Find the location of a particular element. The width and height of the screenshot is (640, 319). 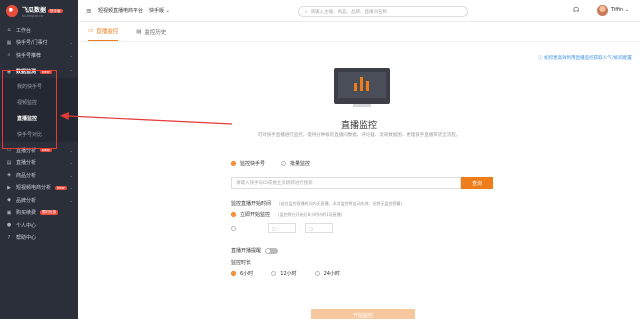

sidebar-item-label: 商品分析 is located at coordinates (26, 175).